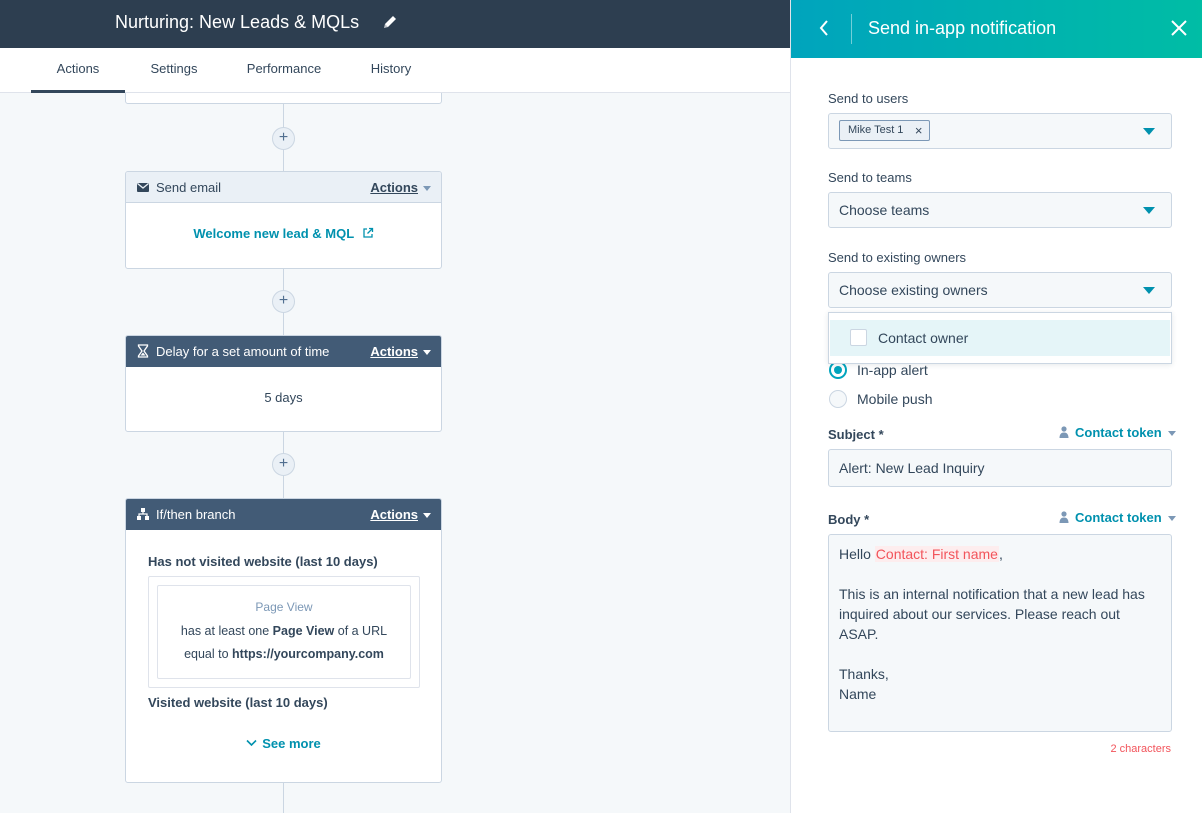 The height and width of the screenshot is (813, 1202). I want to click on email-link-row: Welcome new lead & MQL, so click(283, 234).